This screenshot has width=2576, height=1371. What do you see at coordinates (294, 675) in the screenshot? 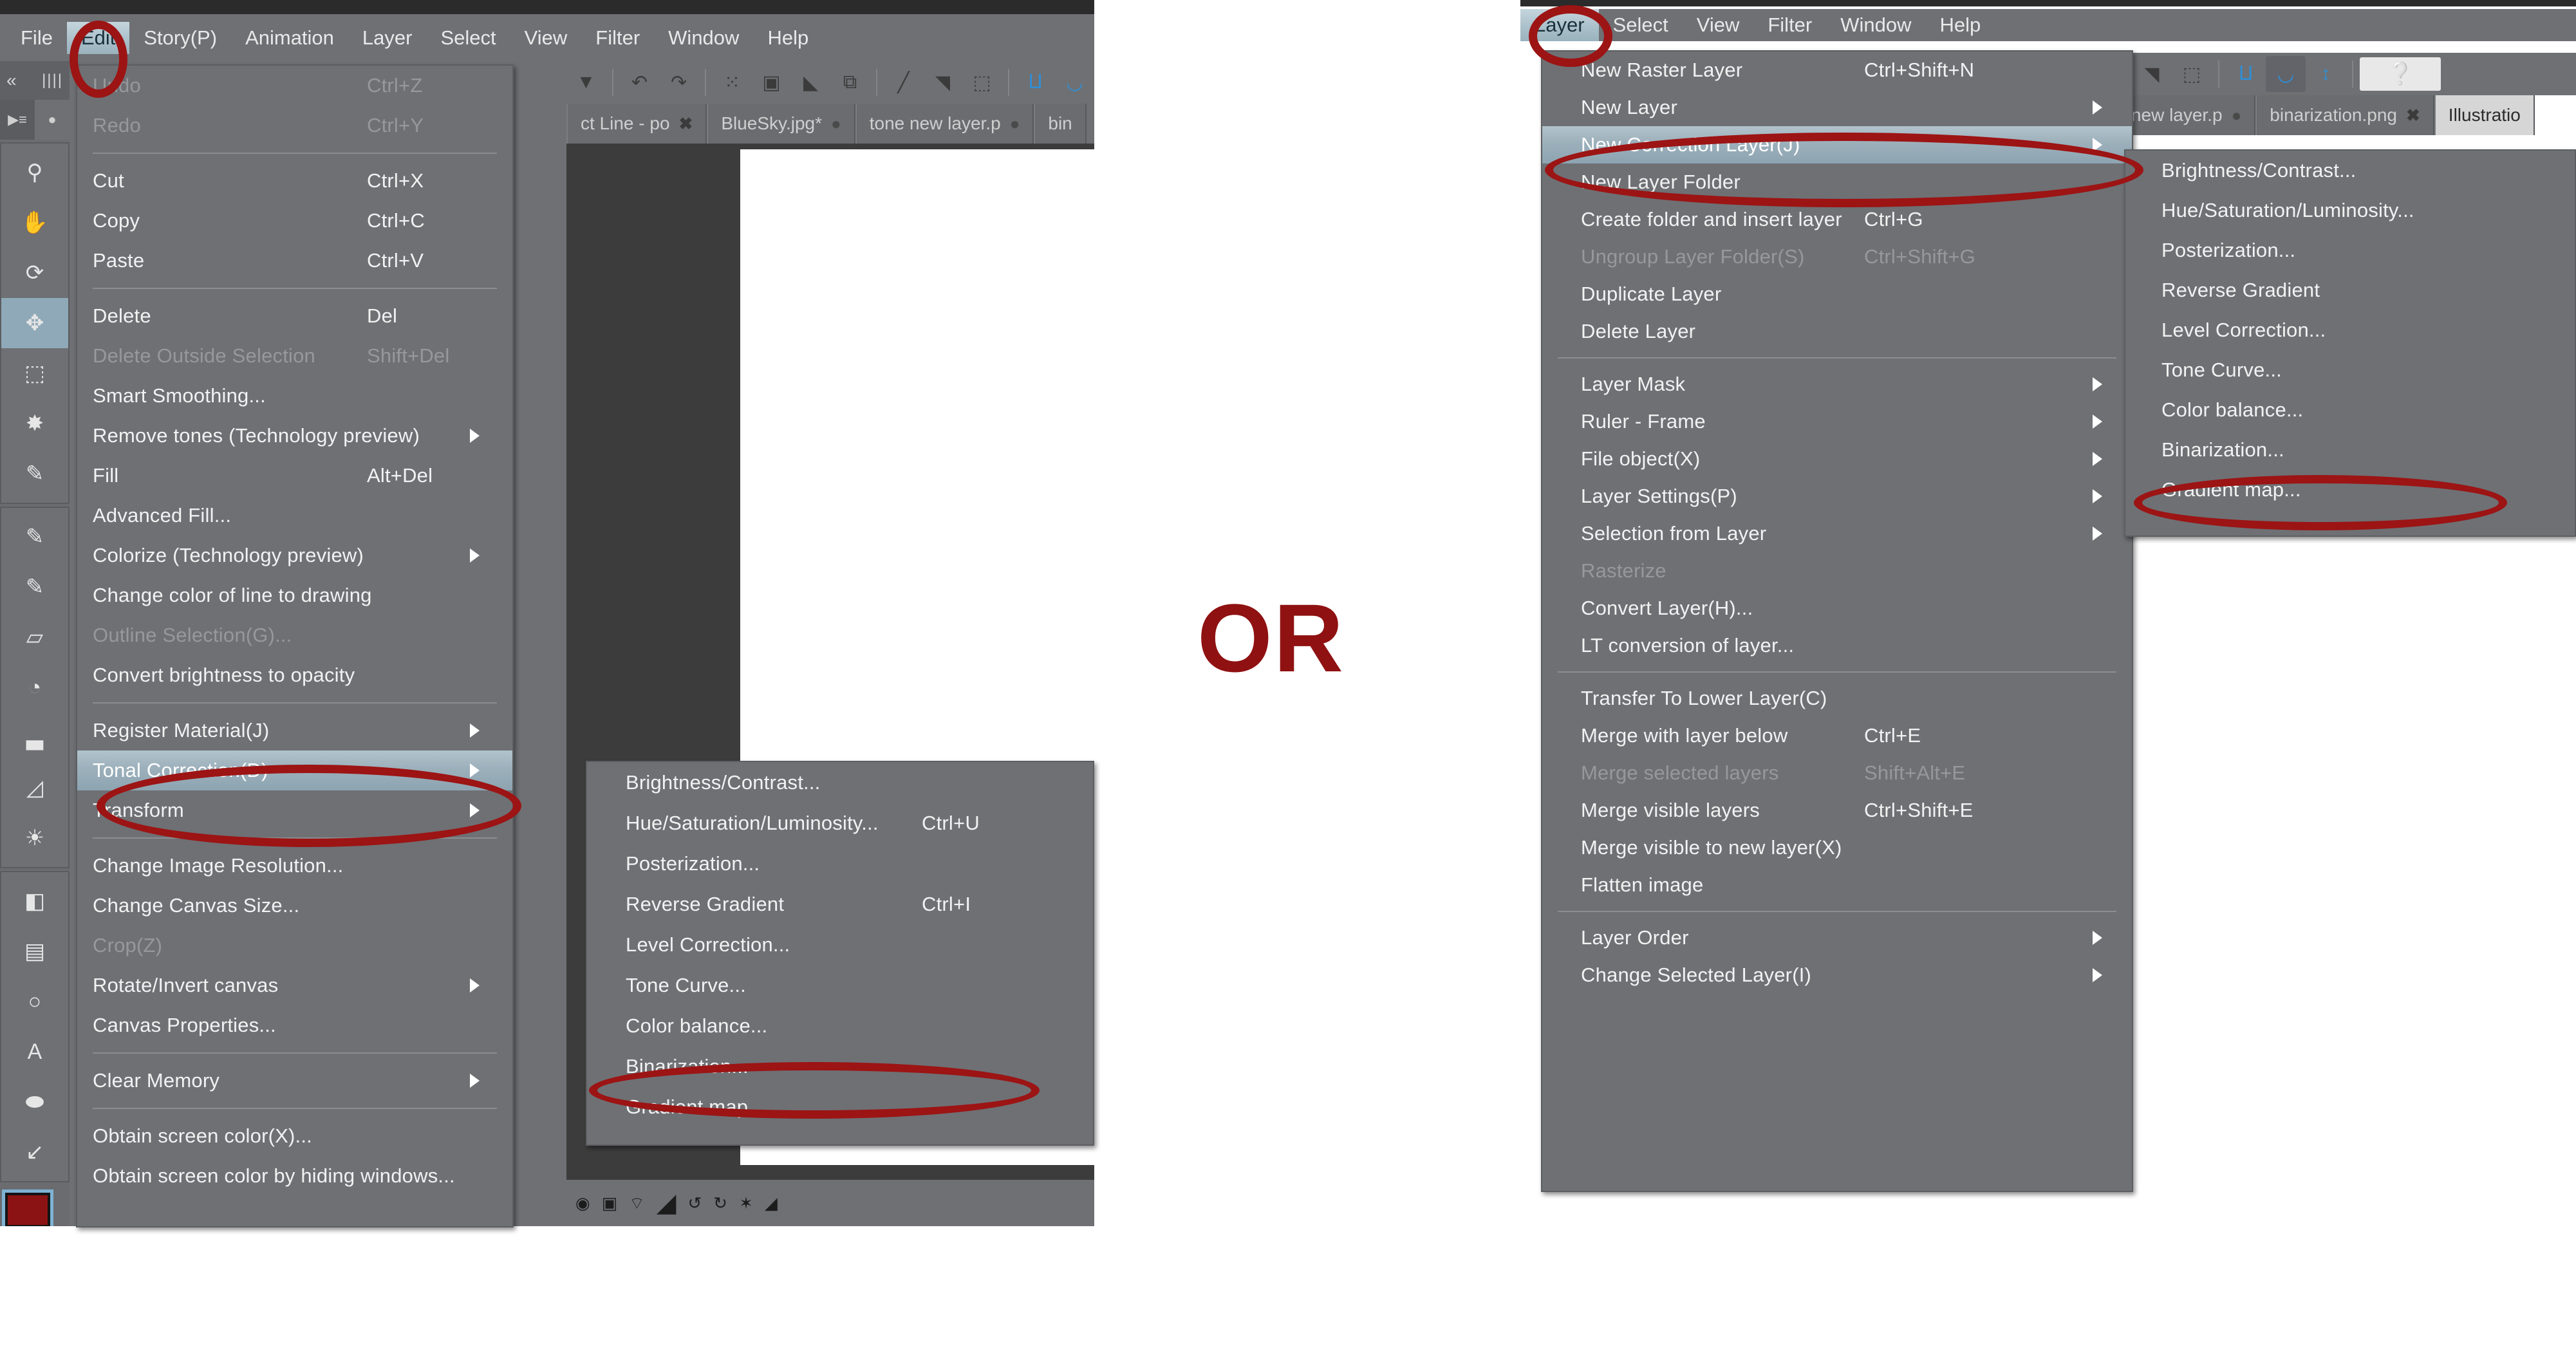
I see `menu-item-convert-brightness-to-opacity: Convert brightness to opacity` at bounding box center [294, 675].